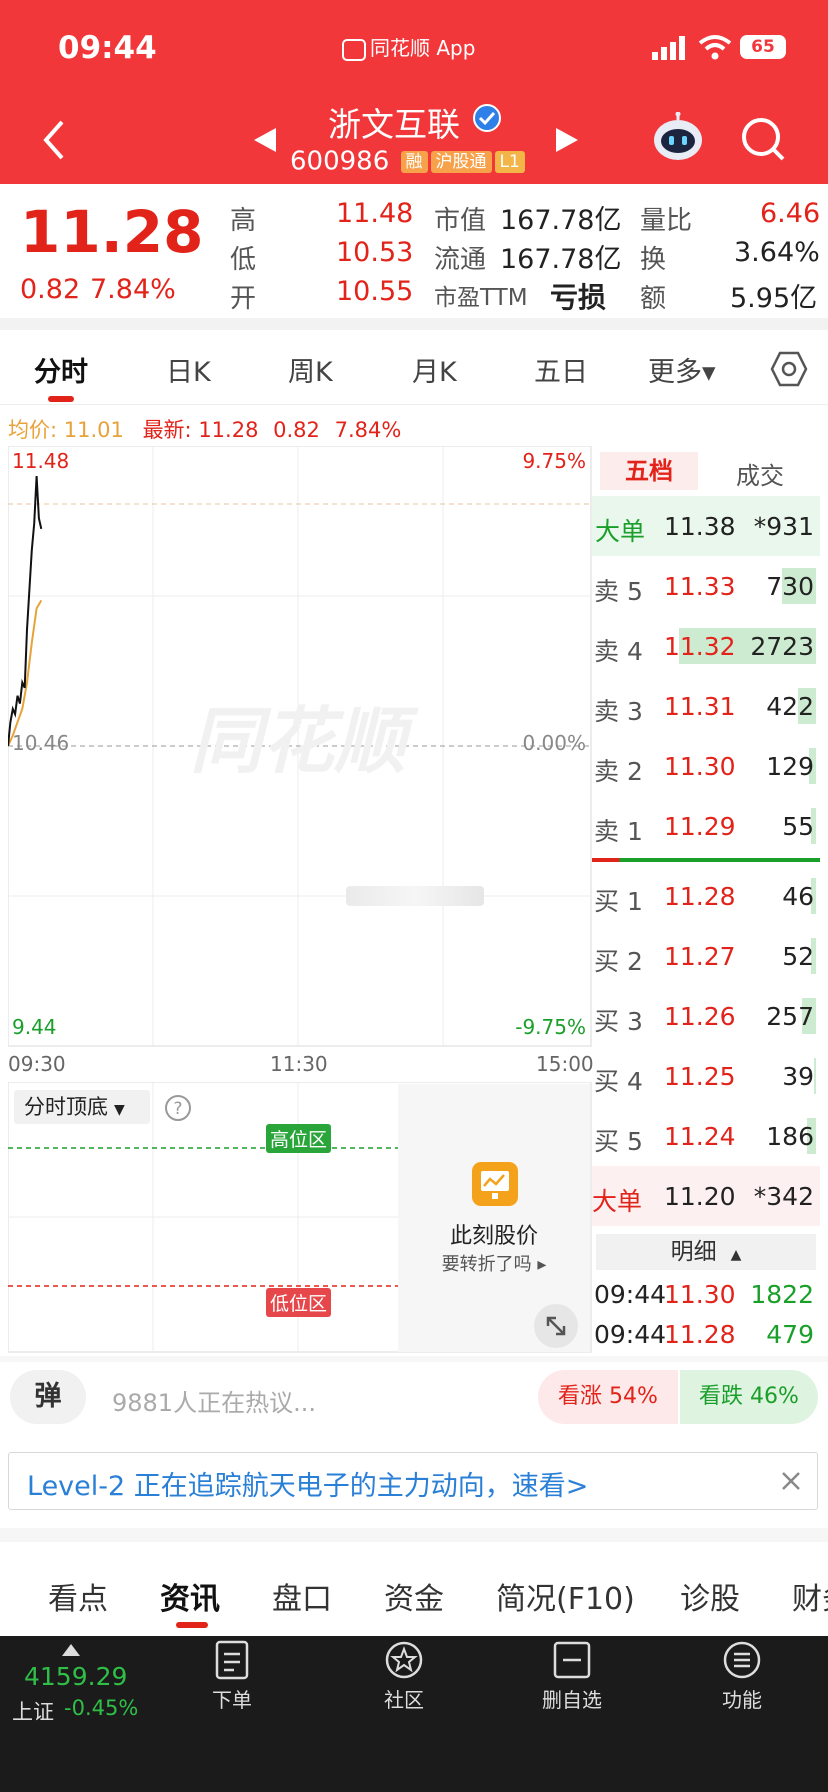 This screenshot has width=828, height=1792. I want to click on sell-volume: 730, so click(790, 586).